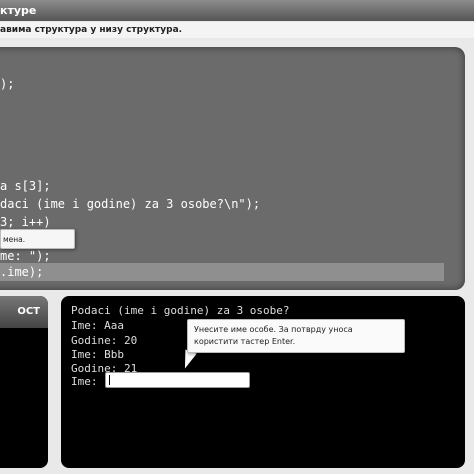 Image resolution: width=474 pixels, height=474 pixels. What do you see at coordinates (109, 380) in the screenshot?
I see `text-caret` at bounding box center [109, 380].